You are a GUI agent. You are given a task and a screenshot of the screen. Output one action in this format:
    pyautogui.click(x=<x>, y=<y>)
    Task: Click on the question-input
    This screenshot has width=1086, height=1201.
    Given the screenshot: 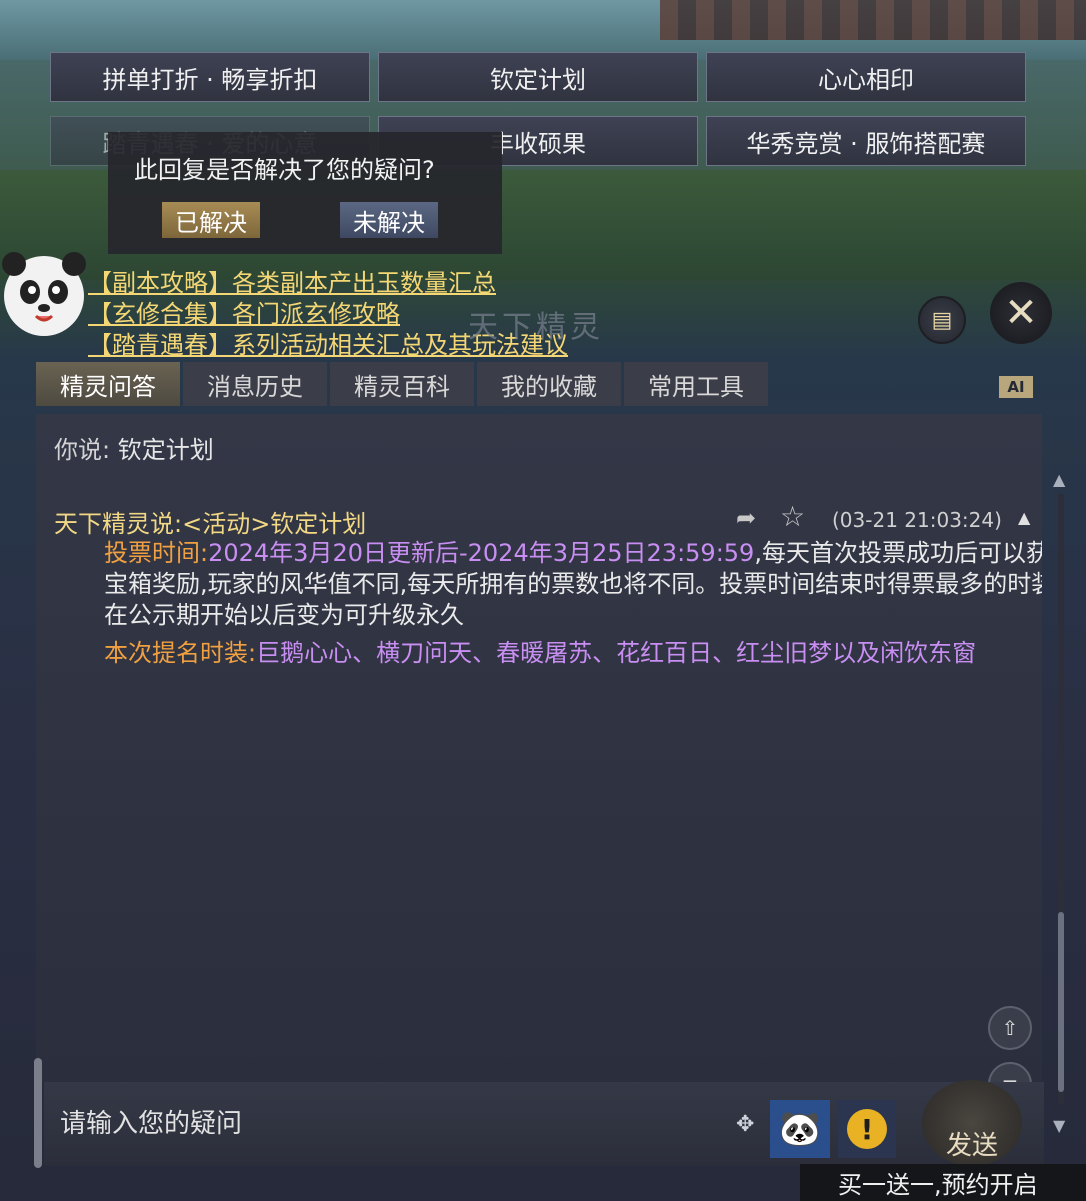 What is the action you would take?
    pyautogui.click(x=384, y=1124)
    